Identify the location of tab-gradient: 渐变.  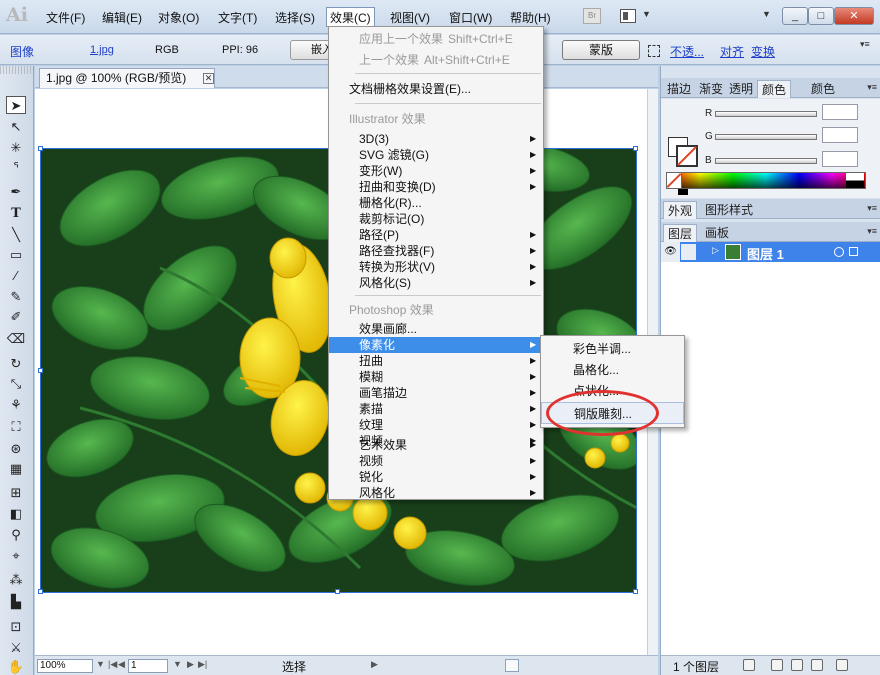
(711, 89).